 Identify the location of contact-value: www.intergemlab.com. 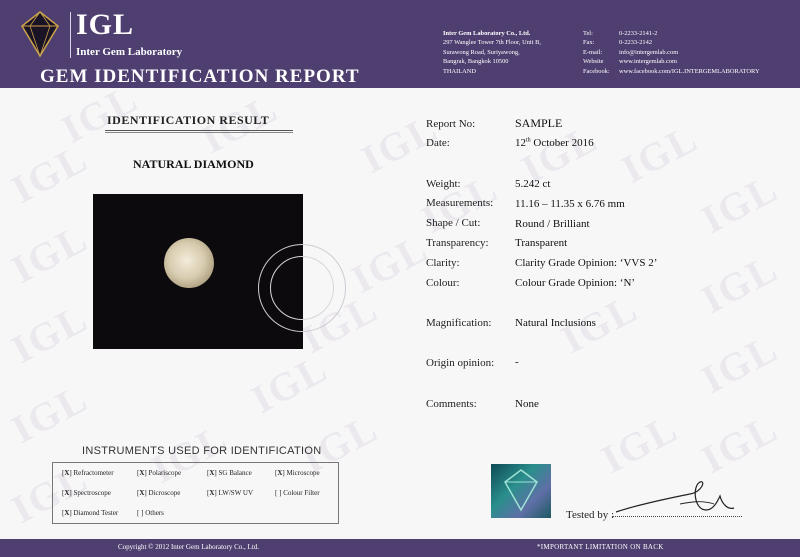
(648, 61).